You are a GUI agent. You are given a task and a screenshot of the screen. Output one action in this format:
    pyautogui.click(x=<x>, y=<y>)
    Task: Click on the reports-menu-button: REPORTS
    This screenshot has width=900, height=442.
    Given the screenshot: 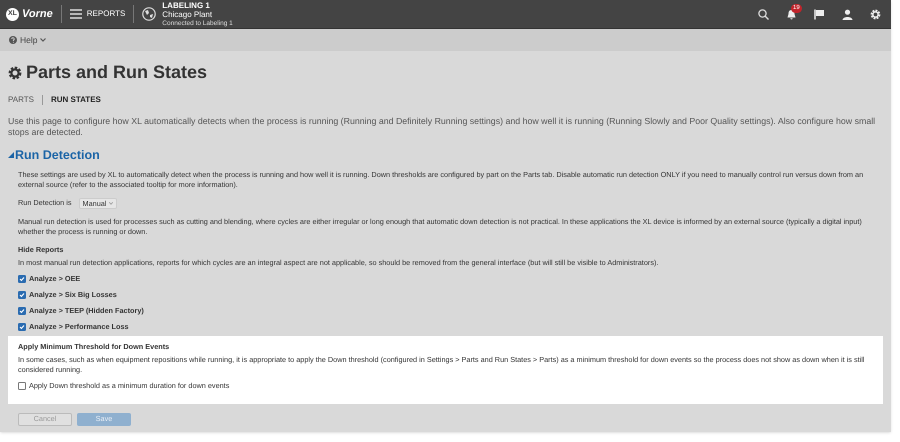 What is the action you would take?
    pyautogui.click(x=98, y=14)
    